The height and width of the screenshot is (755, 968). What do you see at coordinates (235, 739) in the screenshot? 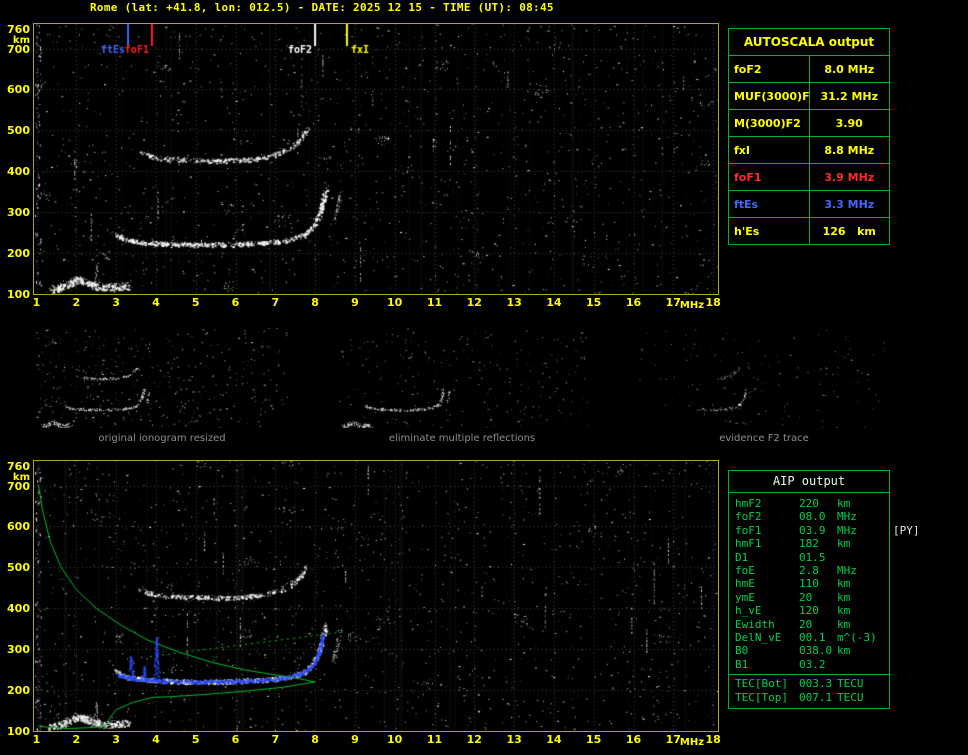
I see `bottom-plot-xtick-6: 6` at bounding box center [235, 739].